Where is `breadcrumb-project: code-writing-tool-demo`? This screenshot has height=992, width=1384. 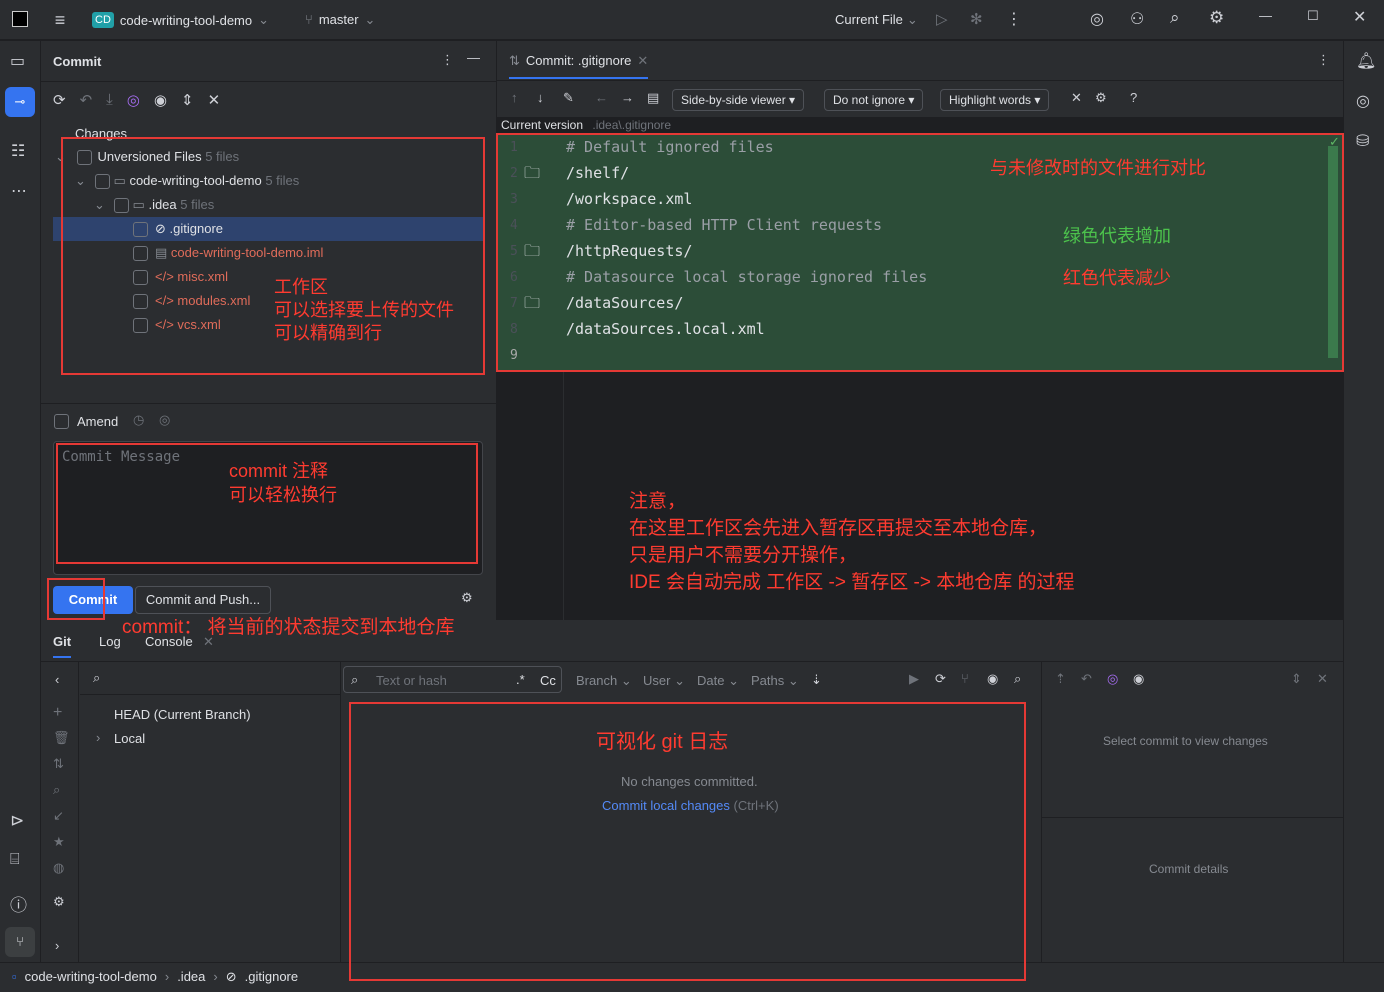 breadcrumb-project: code-writing-tool-demo is located at coordinates (91, 977).